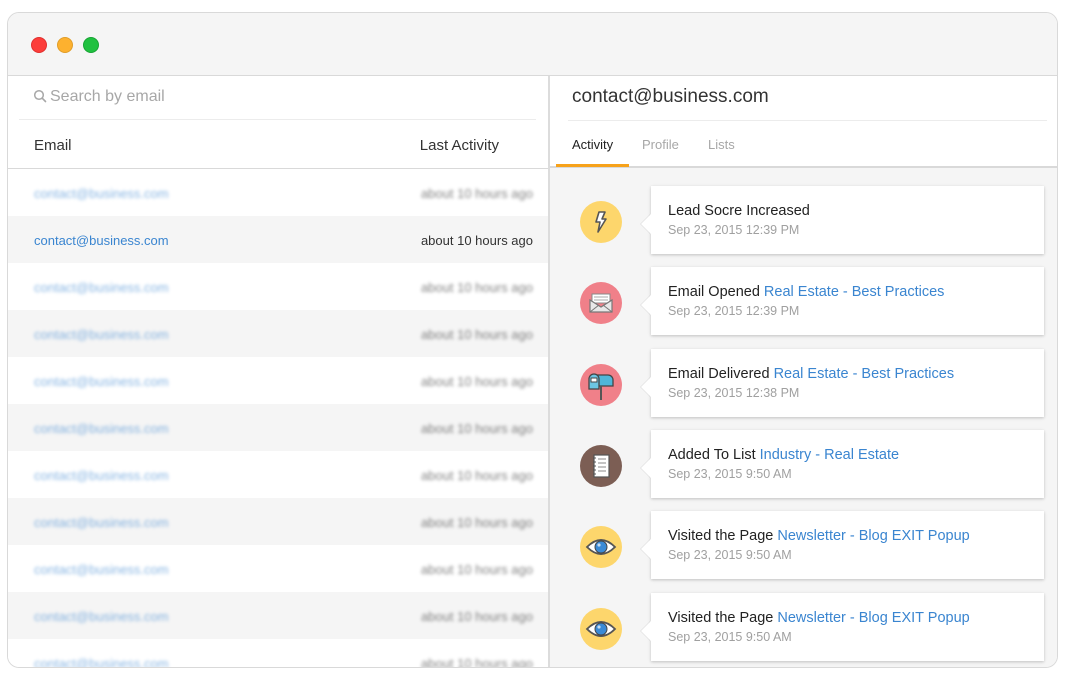 This screenshot has width=1068, height=680. I want to click on envelope-open-icon, so click(601, 303).